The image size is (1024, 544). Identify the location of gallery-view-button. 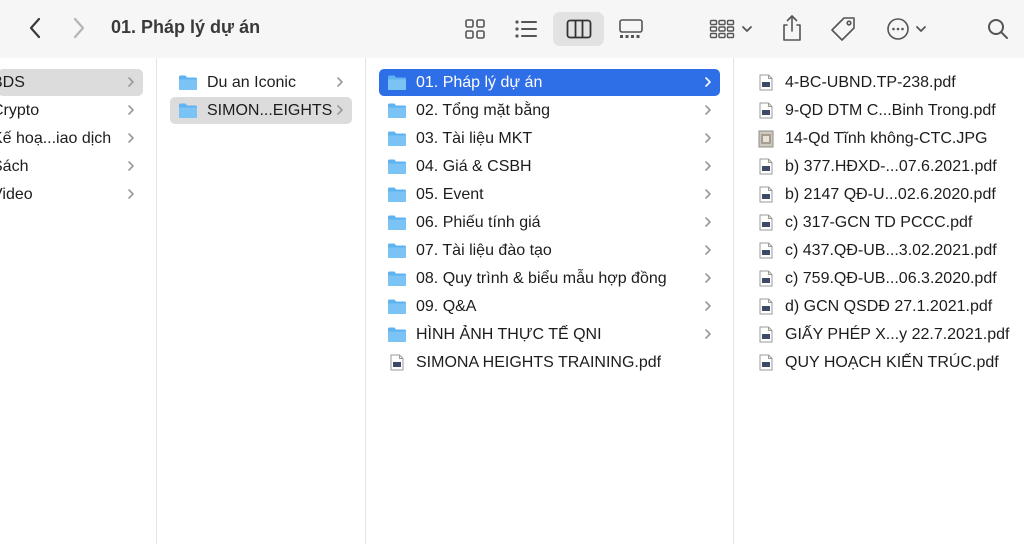
(631, 29).